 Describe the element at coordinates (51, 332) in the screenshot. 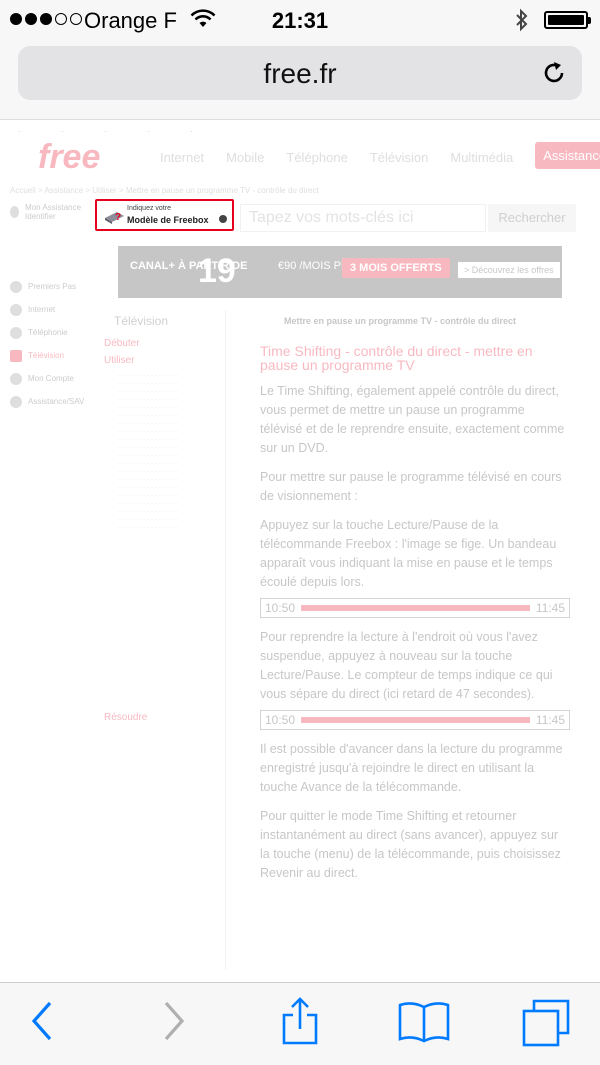

I see `sidebar-item-telephonie: Téléphonie` at that location.